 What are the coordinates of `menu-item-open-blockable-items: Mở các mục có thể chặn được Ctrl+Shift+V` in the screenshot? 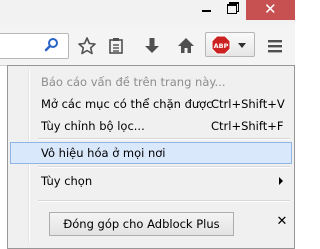 It's located at (151, 104).